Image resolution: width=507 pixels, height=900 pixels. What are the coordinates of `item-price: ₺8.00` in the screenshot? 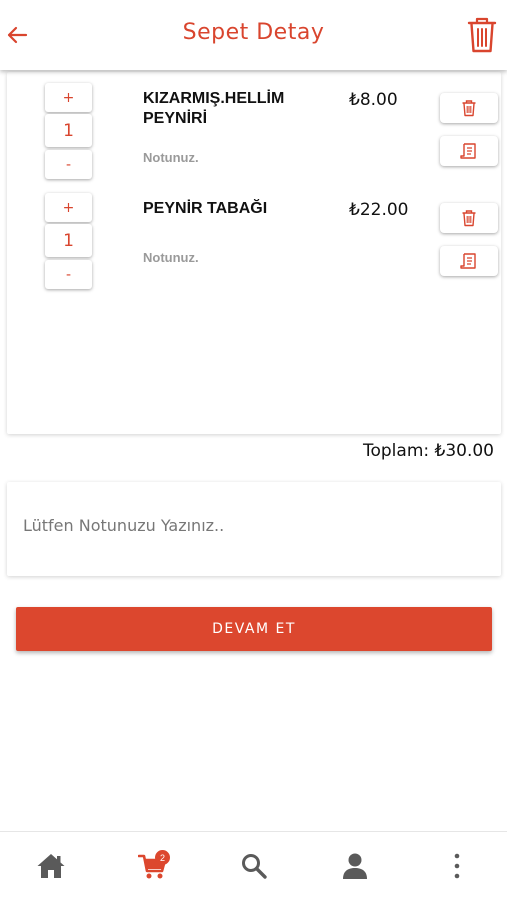 It's located at (373, 100).